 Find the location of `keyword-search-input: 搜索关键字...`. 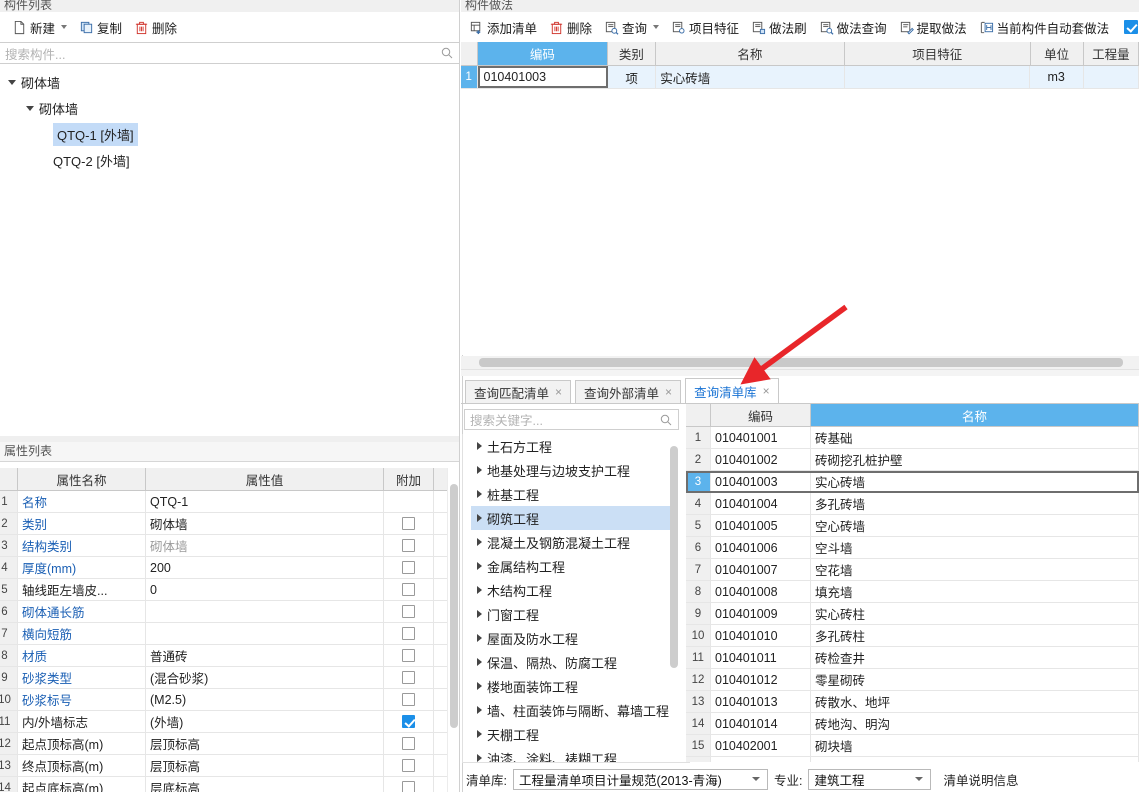

keyword-search-input: 搜索关键字... is located at coordinates (571, 419).